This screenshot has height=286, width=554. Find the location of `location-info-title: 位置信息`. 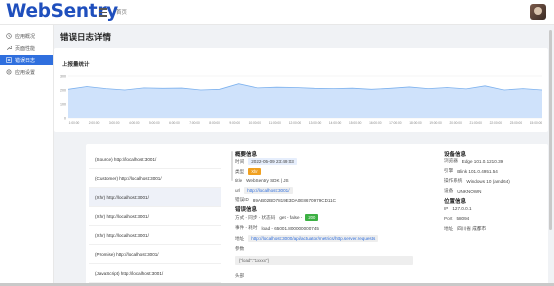

location-info-title: 位置信息 is located at coordinates (455, 202).